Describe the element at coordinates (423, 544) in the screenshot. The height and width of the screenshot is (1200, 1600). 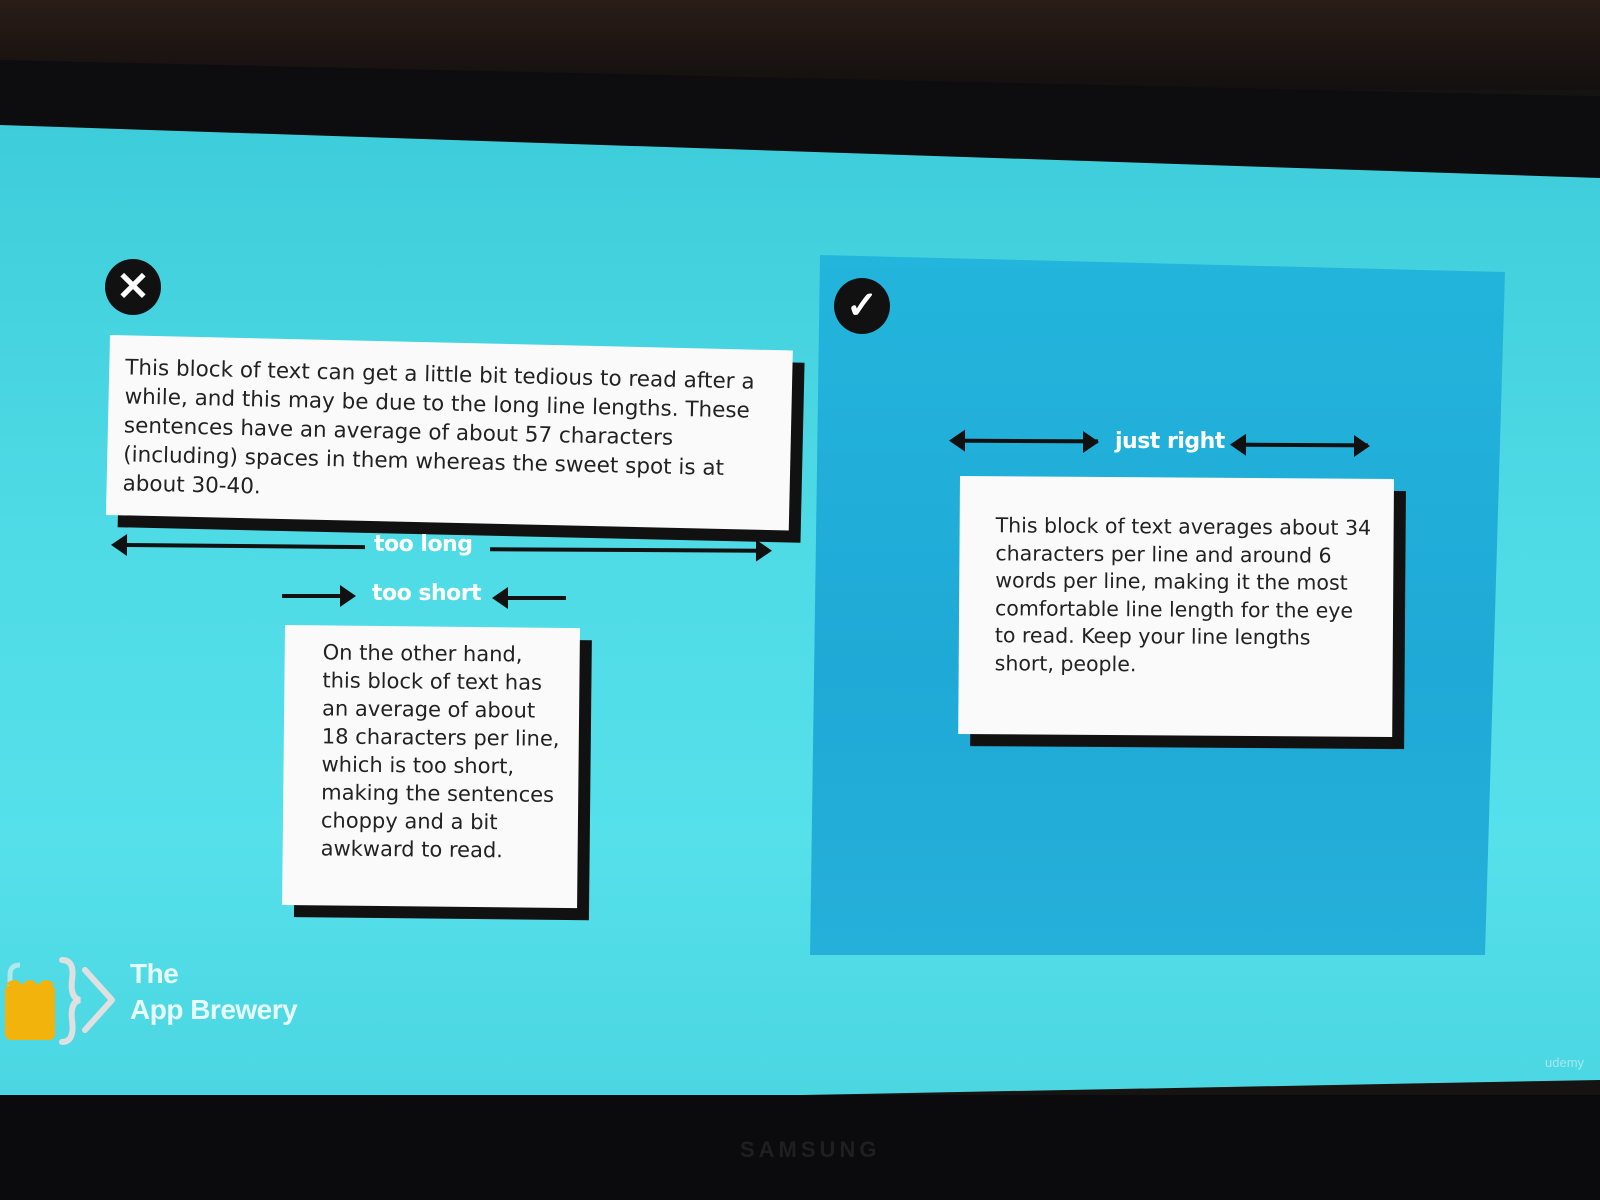
I see `too-long-label: too long` at that location.